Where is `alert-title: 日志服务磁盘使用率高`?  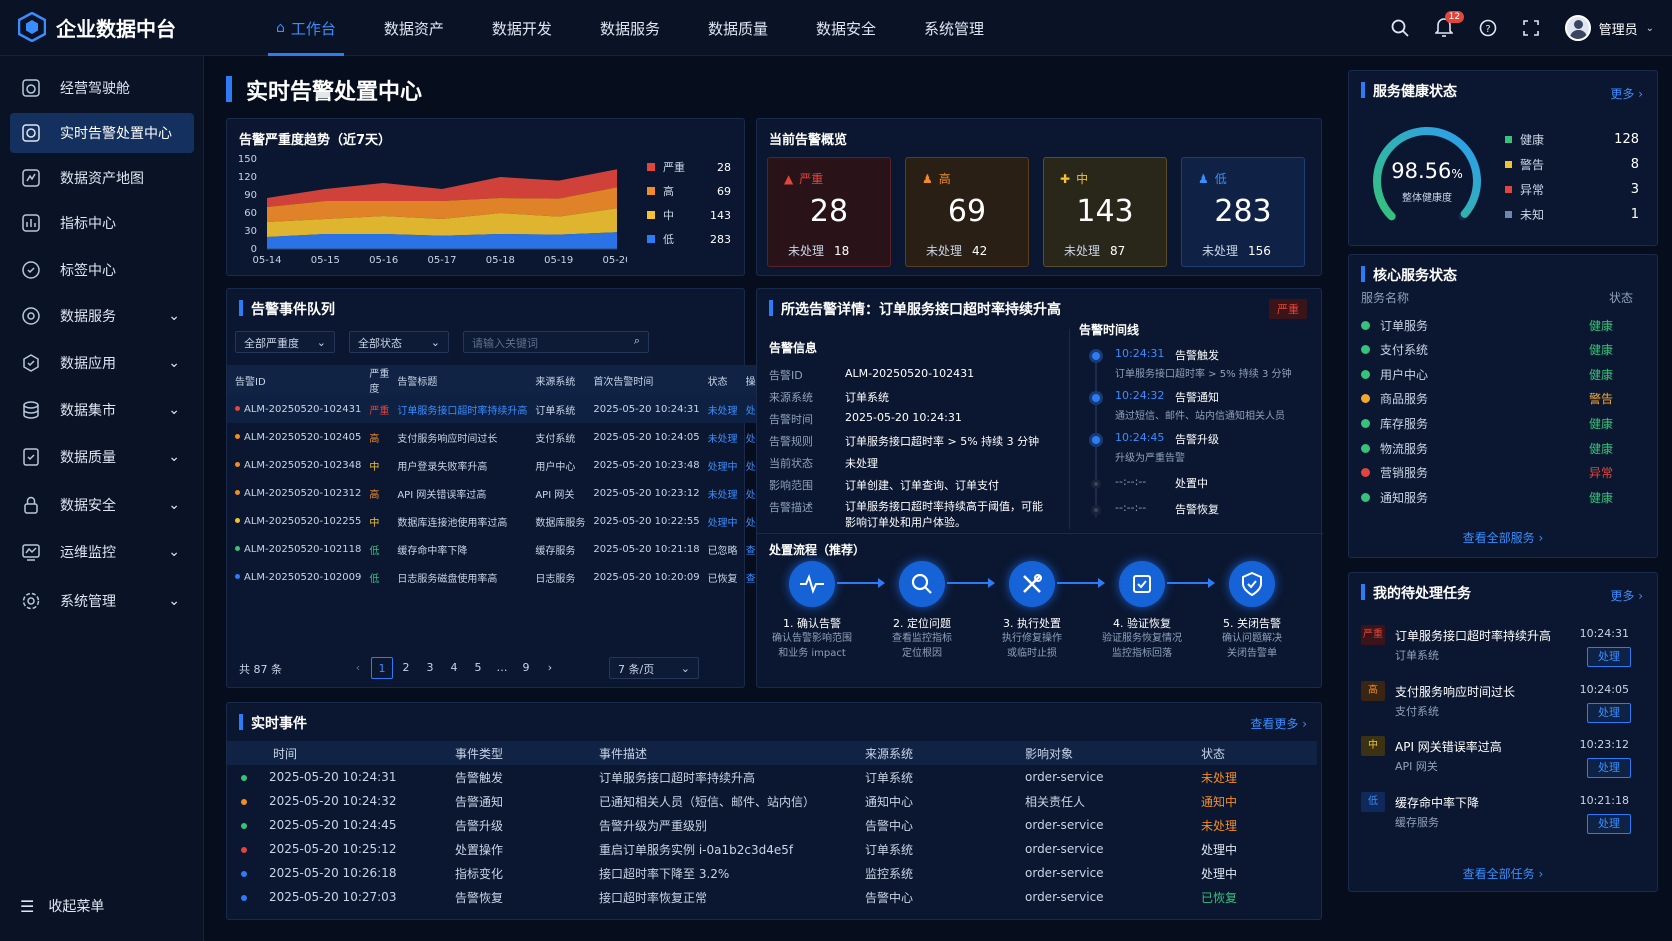 alert-title: 日志服务磁盘使用率高 is located at coordinates (458, 577).